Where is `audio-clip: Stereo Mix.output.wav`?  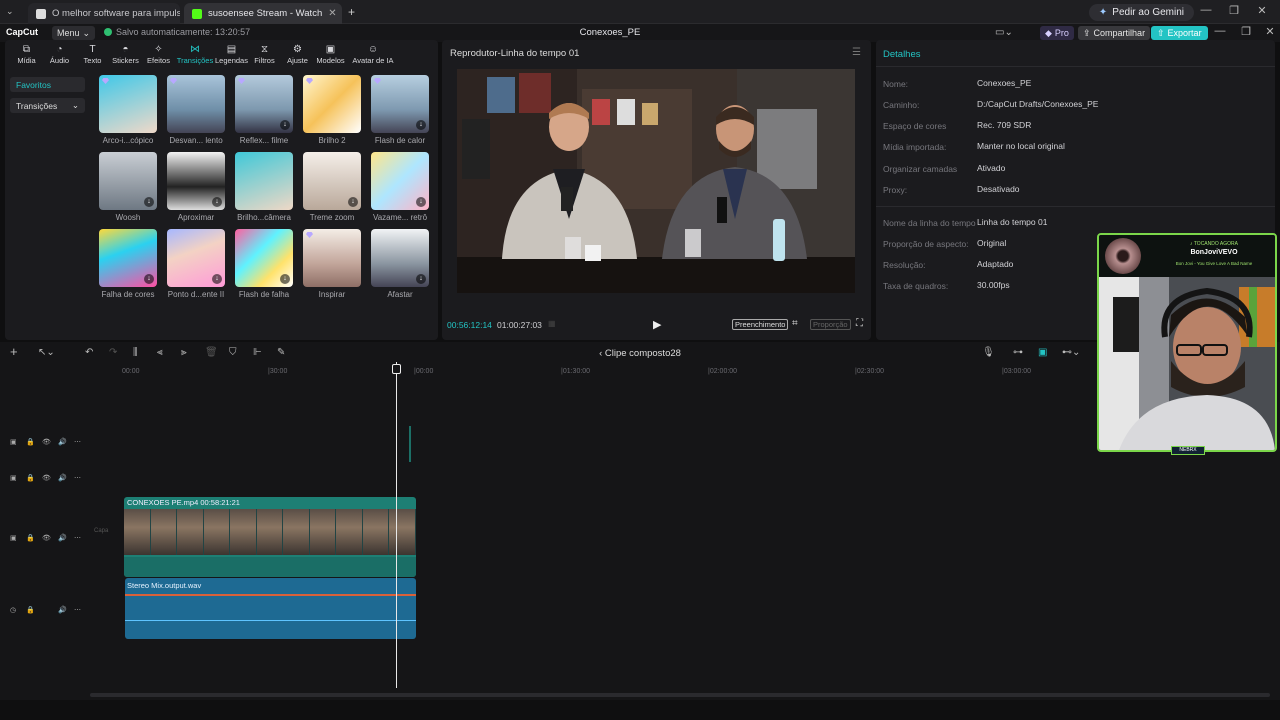
audio-clip: Stereo Mix.output.wav is located at coordinates (270, 608).